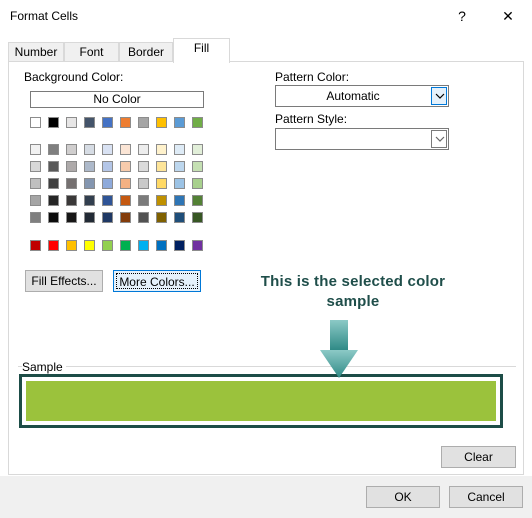 The width and height of the screenshot is (532, 518). I want to click on clear-button: Clear, so click(478, 457).